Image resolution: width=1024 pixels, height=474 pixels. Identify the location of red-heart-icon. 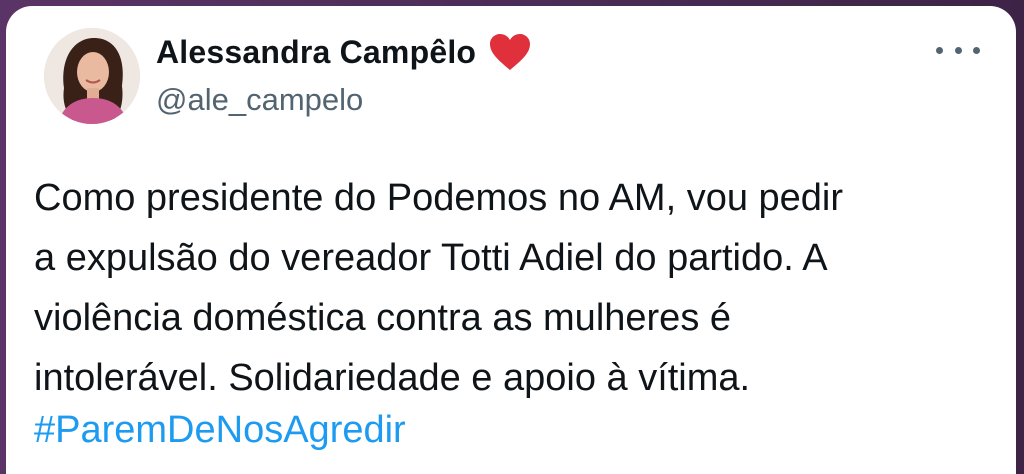
(510, 52).